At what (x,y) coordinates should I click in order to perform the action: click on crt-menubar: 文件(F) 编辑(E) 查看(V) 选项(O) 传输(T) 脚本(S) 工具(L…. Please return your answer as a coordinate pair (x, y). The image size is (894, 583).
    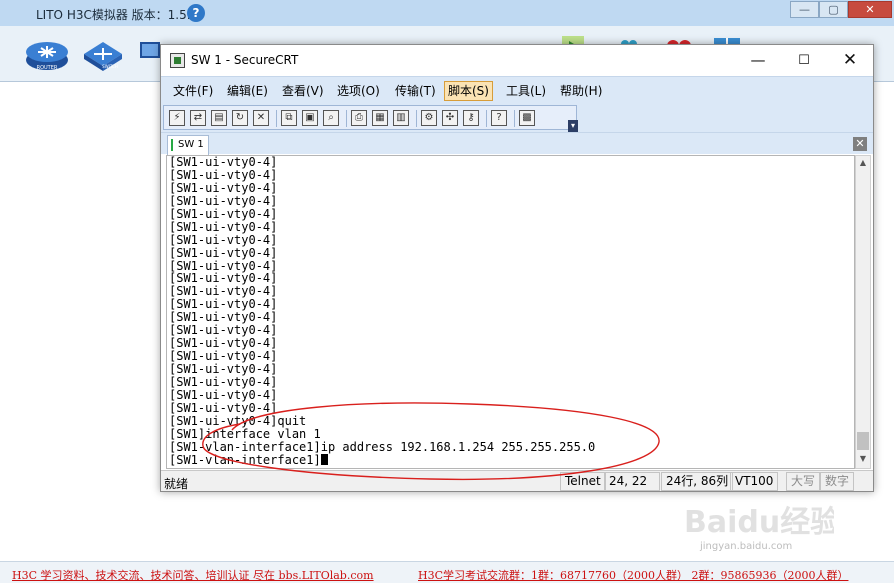
    Looking at the image, I should click on (517, 90).